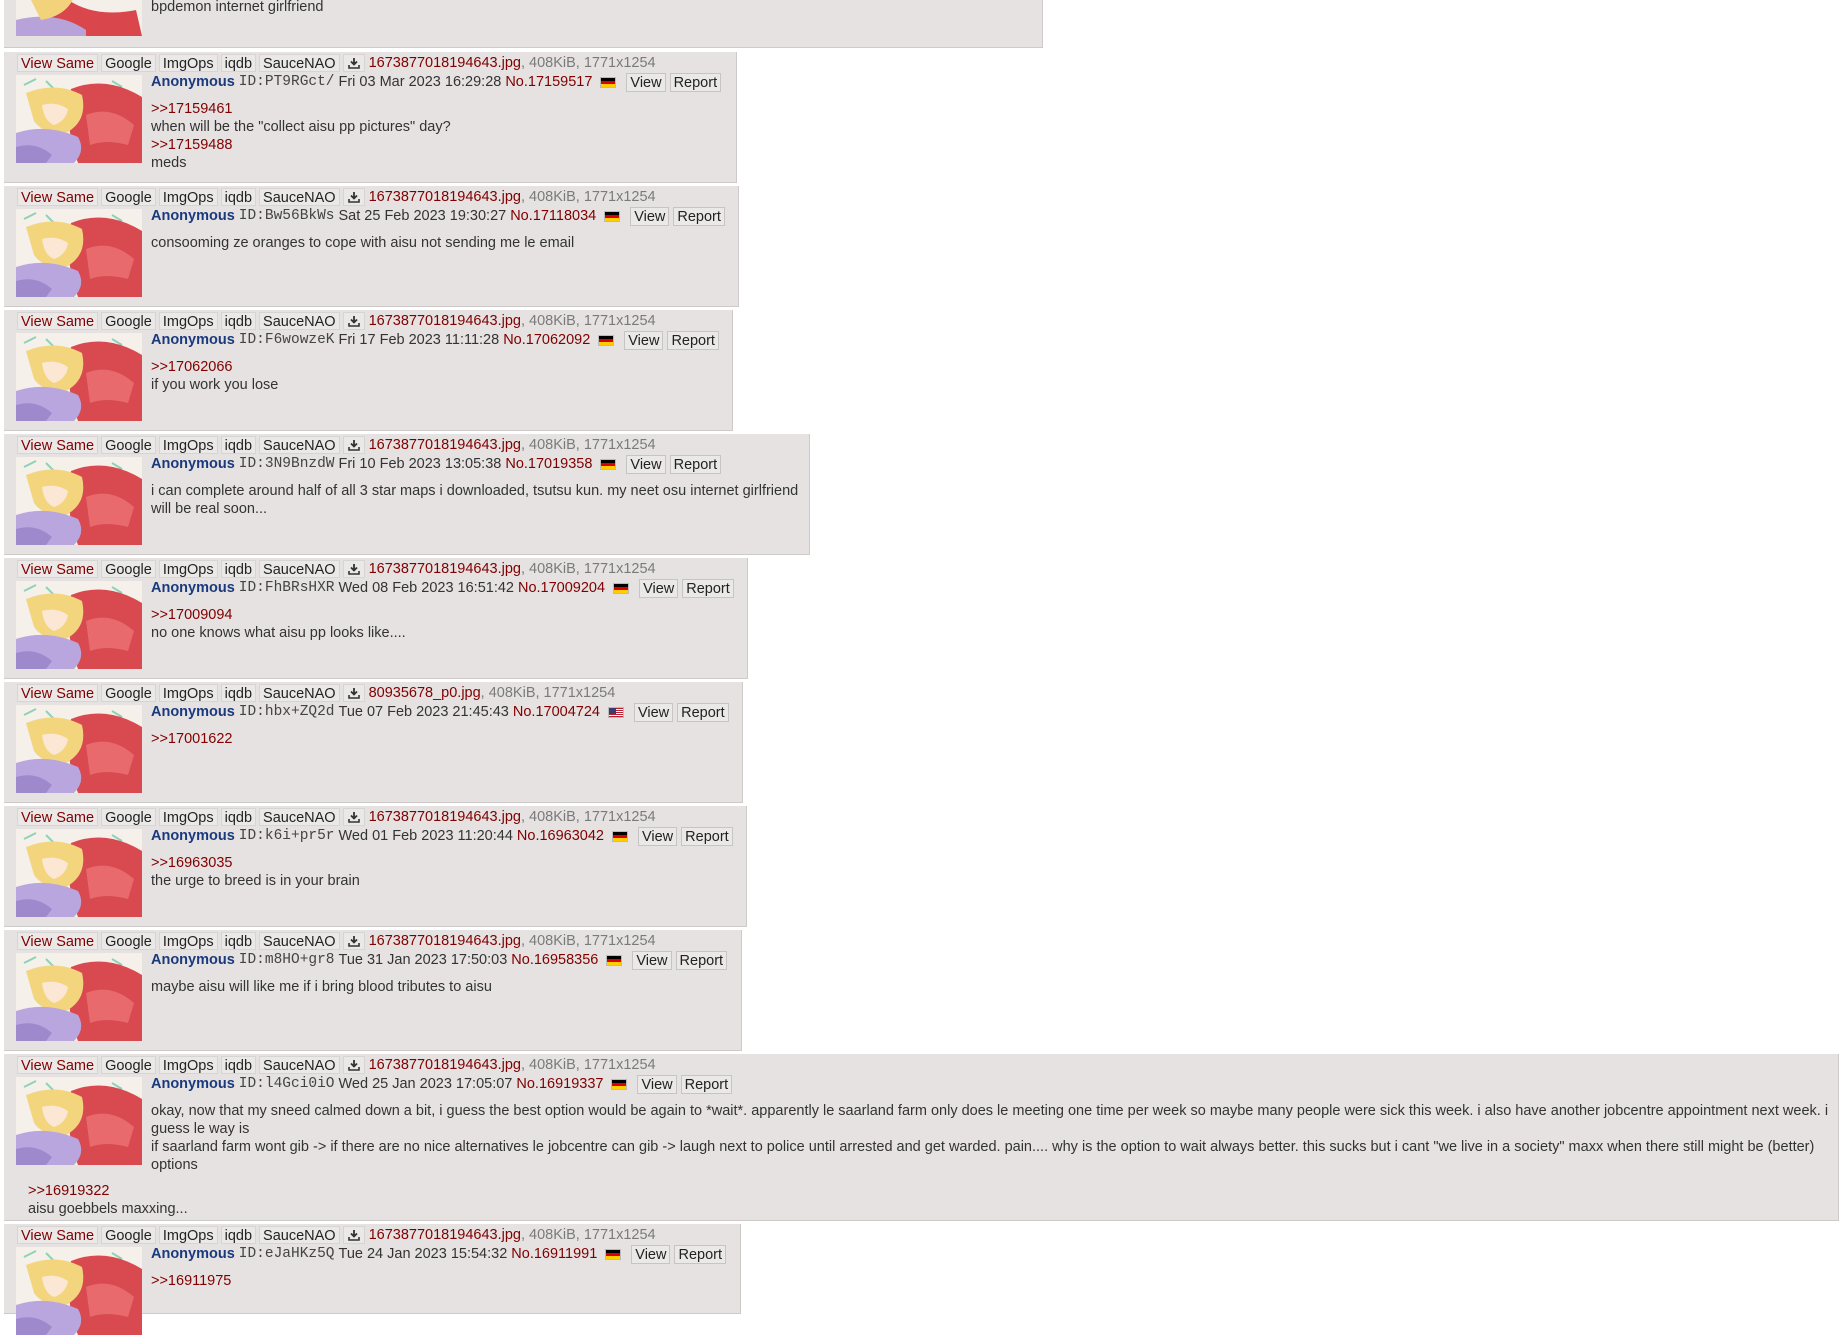 The width and height of the screenshot is (1842, 1335). What do you see at coordinates (287, 340) in the screenshot?
I see `poster-id: ID:F6wowzeK` at bounding box center [287, 340].